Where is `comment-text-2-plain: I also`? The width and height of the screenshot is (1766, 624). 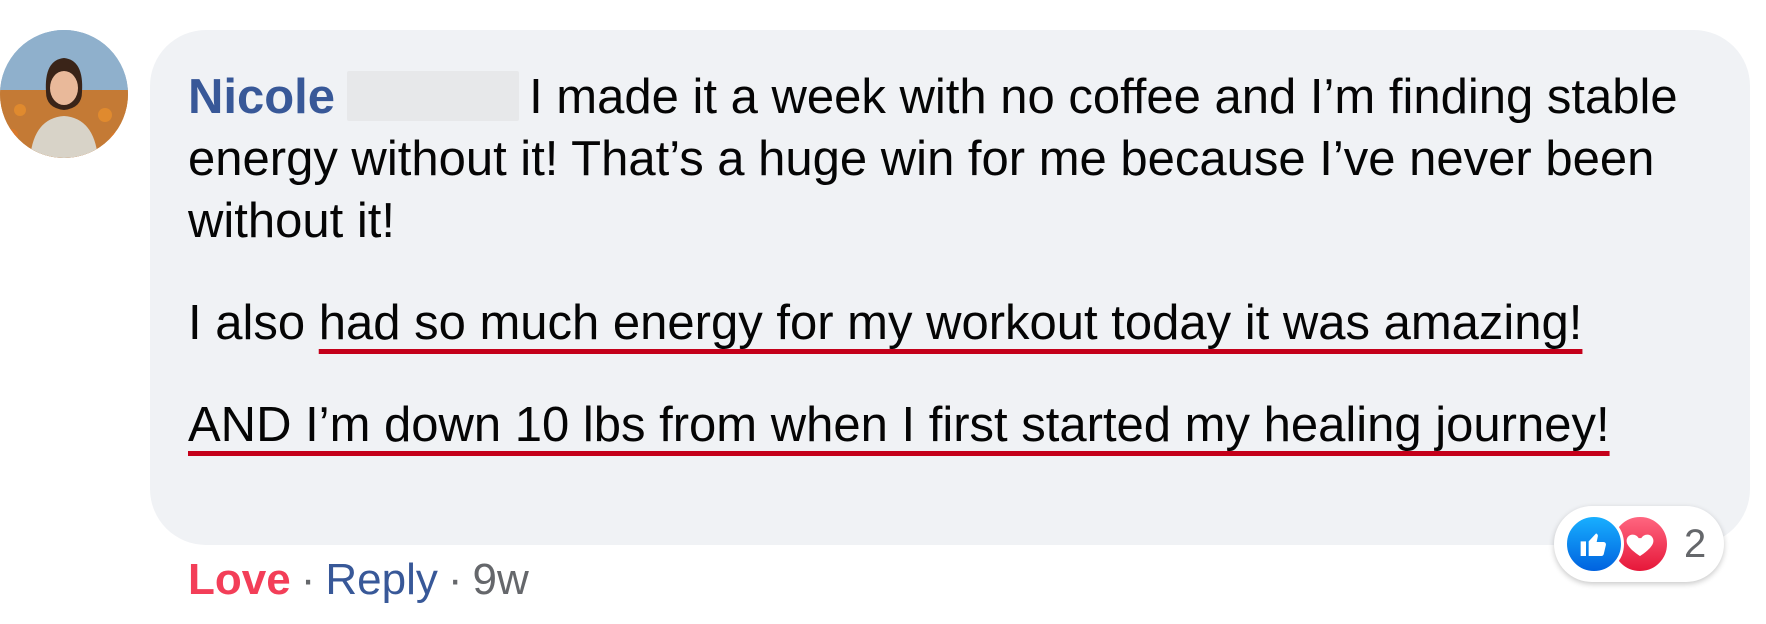
comment-text-2-plain: I also is located at coordinates (253, 323).